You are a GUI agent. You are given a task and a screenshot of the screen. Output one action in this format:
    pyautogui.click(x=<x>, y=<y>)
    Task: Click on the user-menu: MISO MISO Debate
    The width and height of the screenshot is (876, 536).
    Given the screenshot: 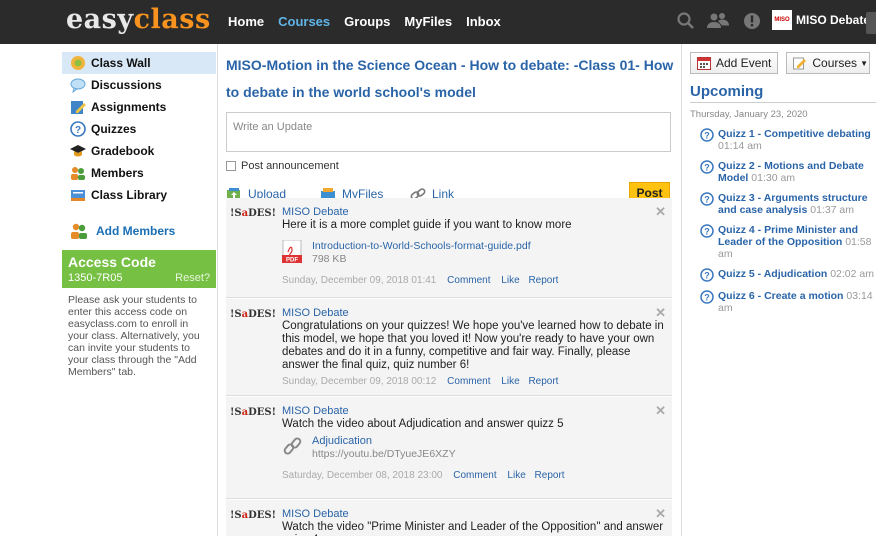 What is the action you would take?
    pyautogui.click(x=821, y=20)
    